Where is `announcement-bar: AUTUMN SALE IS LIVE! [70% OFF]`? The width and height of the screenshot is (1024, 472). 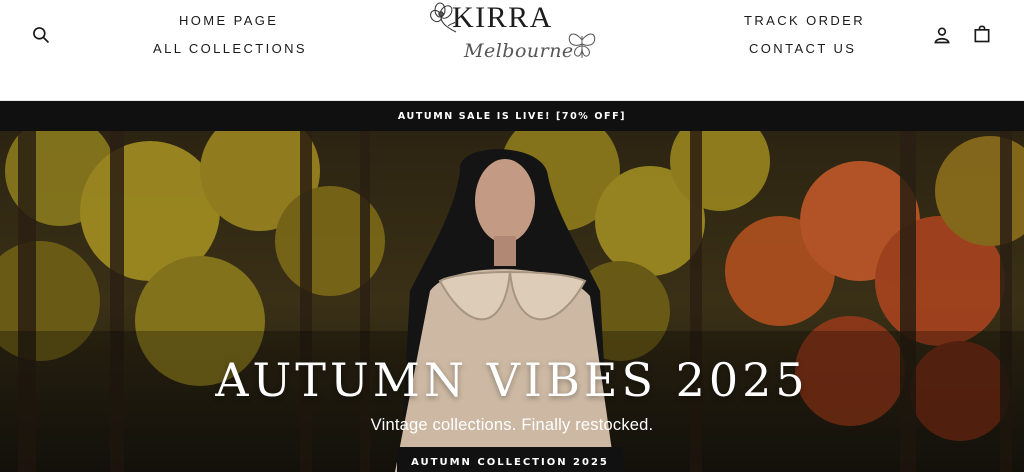 announcement-bar: AUTUMN SALE IS LIVE! [70% OFF] is located at coordinates (512, 116).